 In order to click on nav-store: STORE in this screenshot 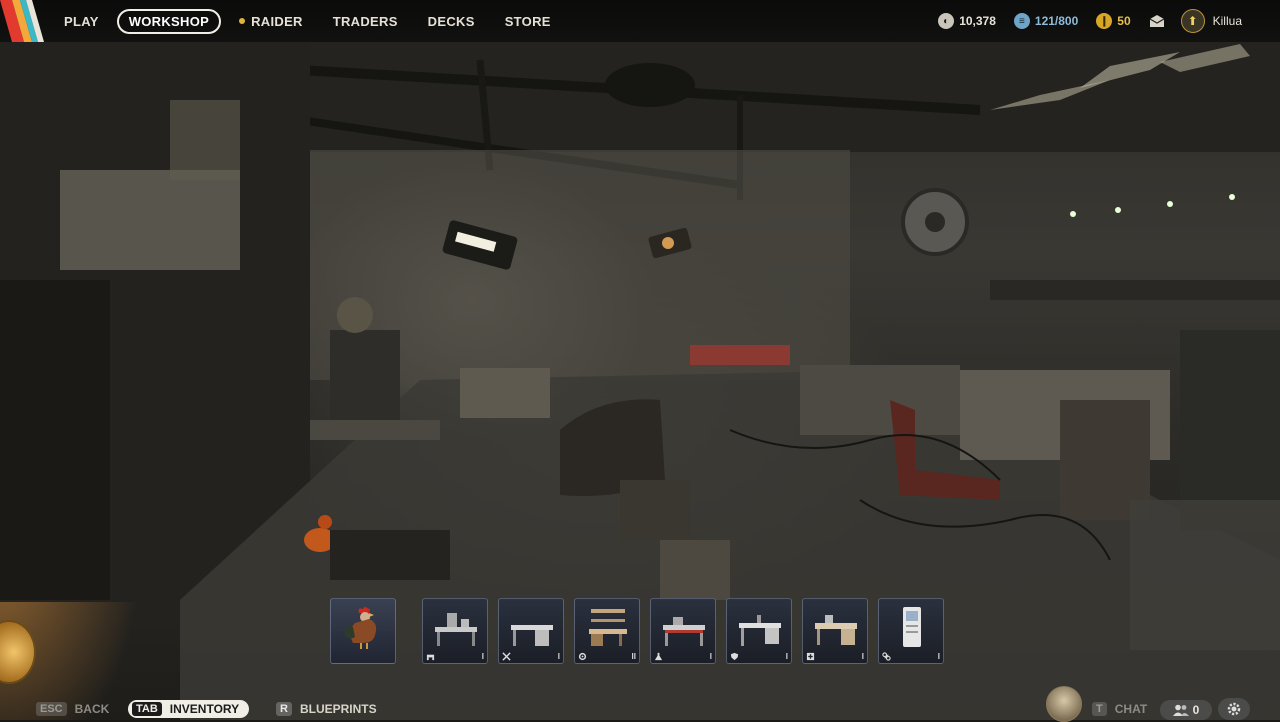, I will do `click(528, 21)`.